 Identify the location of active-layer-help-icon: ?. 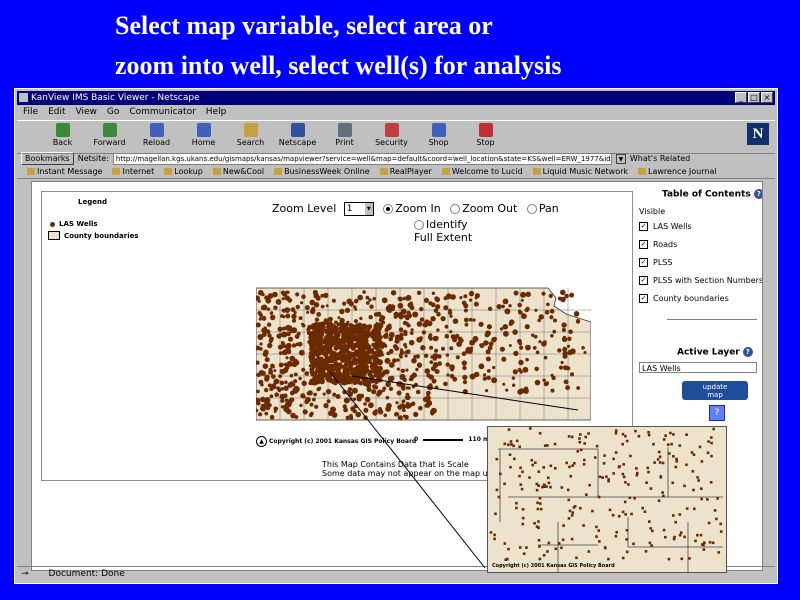
(747, 352).